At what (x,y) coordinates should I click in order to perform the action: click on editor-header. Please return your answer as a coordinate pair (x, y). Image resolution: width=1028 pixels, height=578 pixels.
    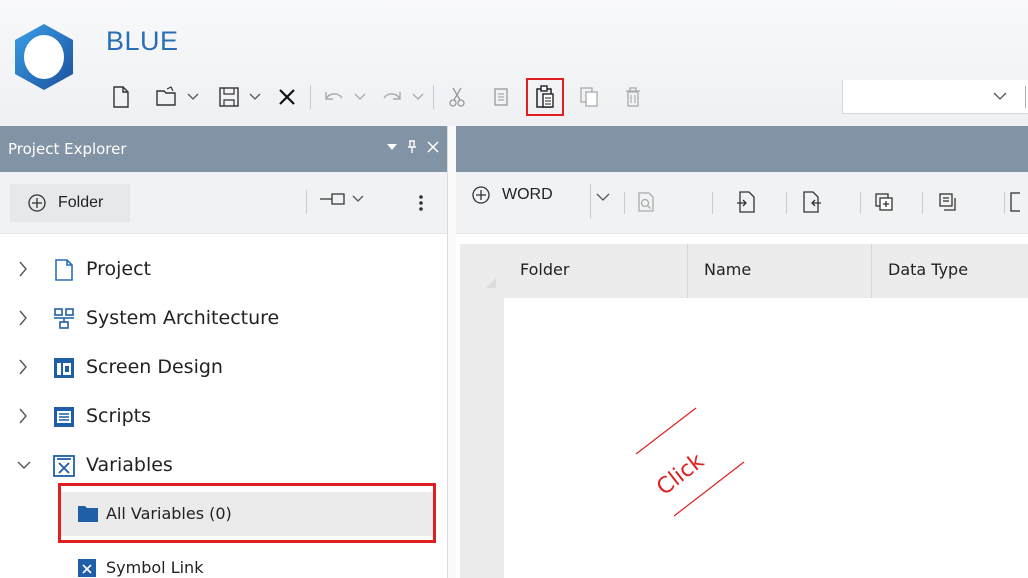
    Looking at the image, I should click on (742, 149).